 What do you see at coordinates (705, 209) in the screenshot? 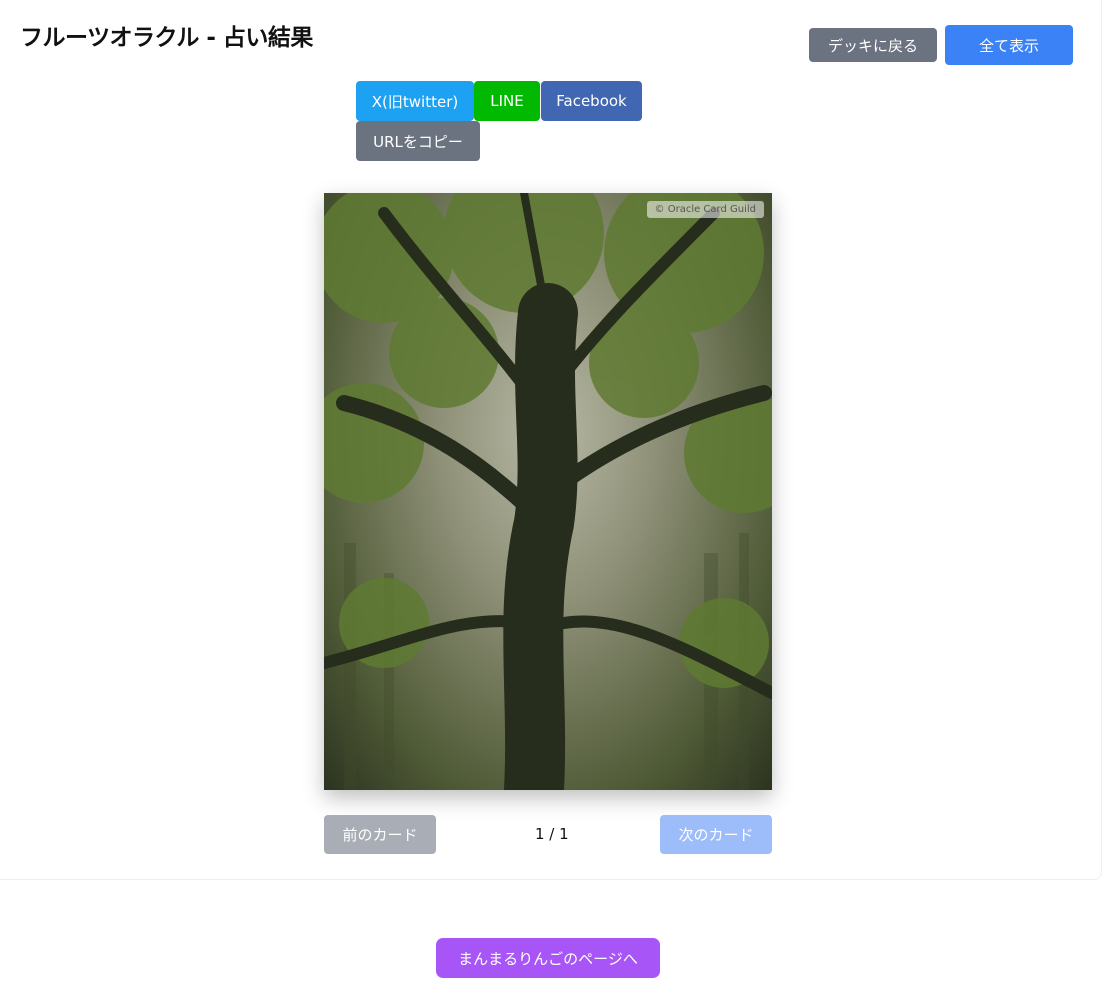
I see `image-credit: © Oracle Card Guild` at bounding box center [705, 209].